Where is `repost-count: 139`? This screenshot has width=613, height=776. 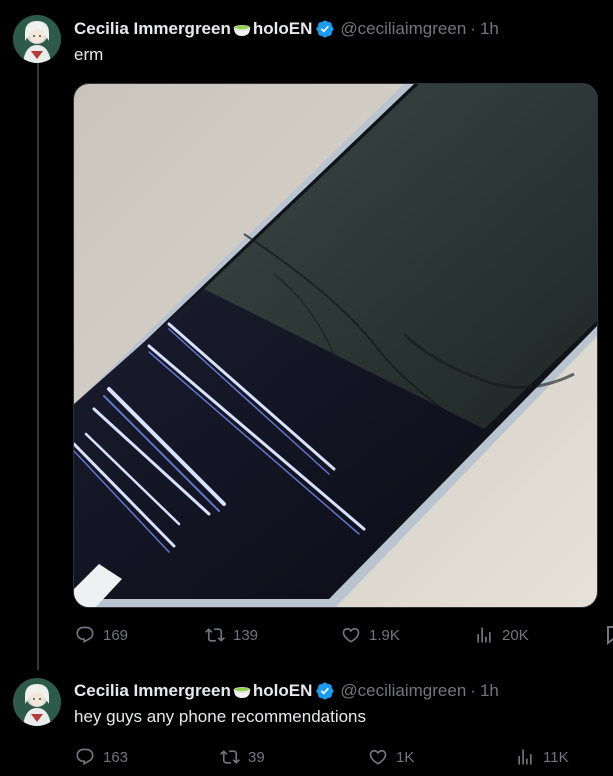 repost-count: 139 is located at coordinates (246, 635).